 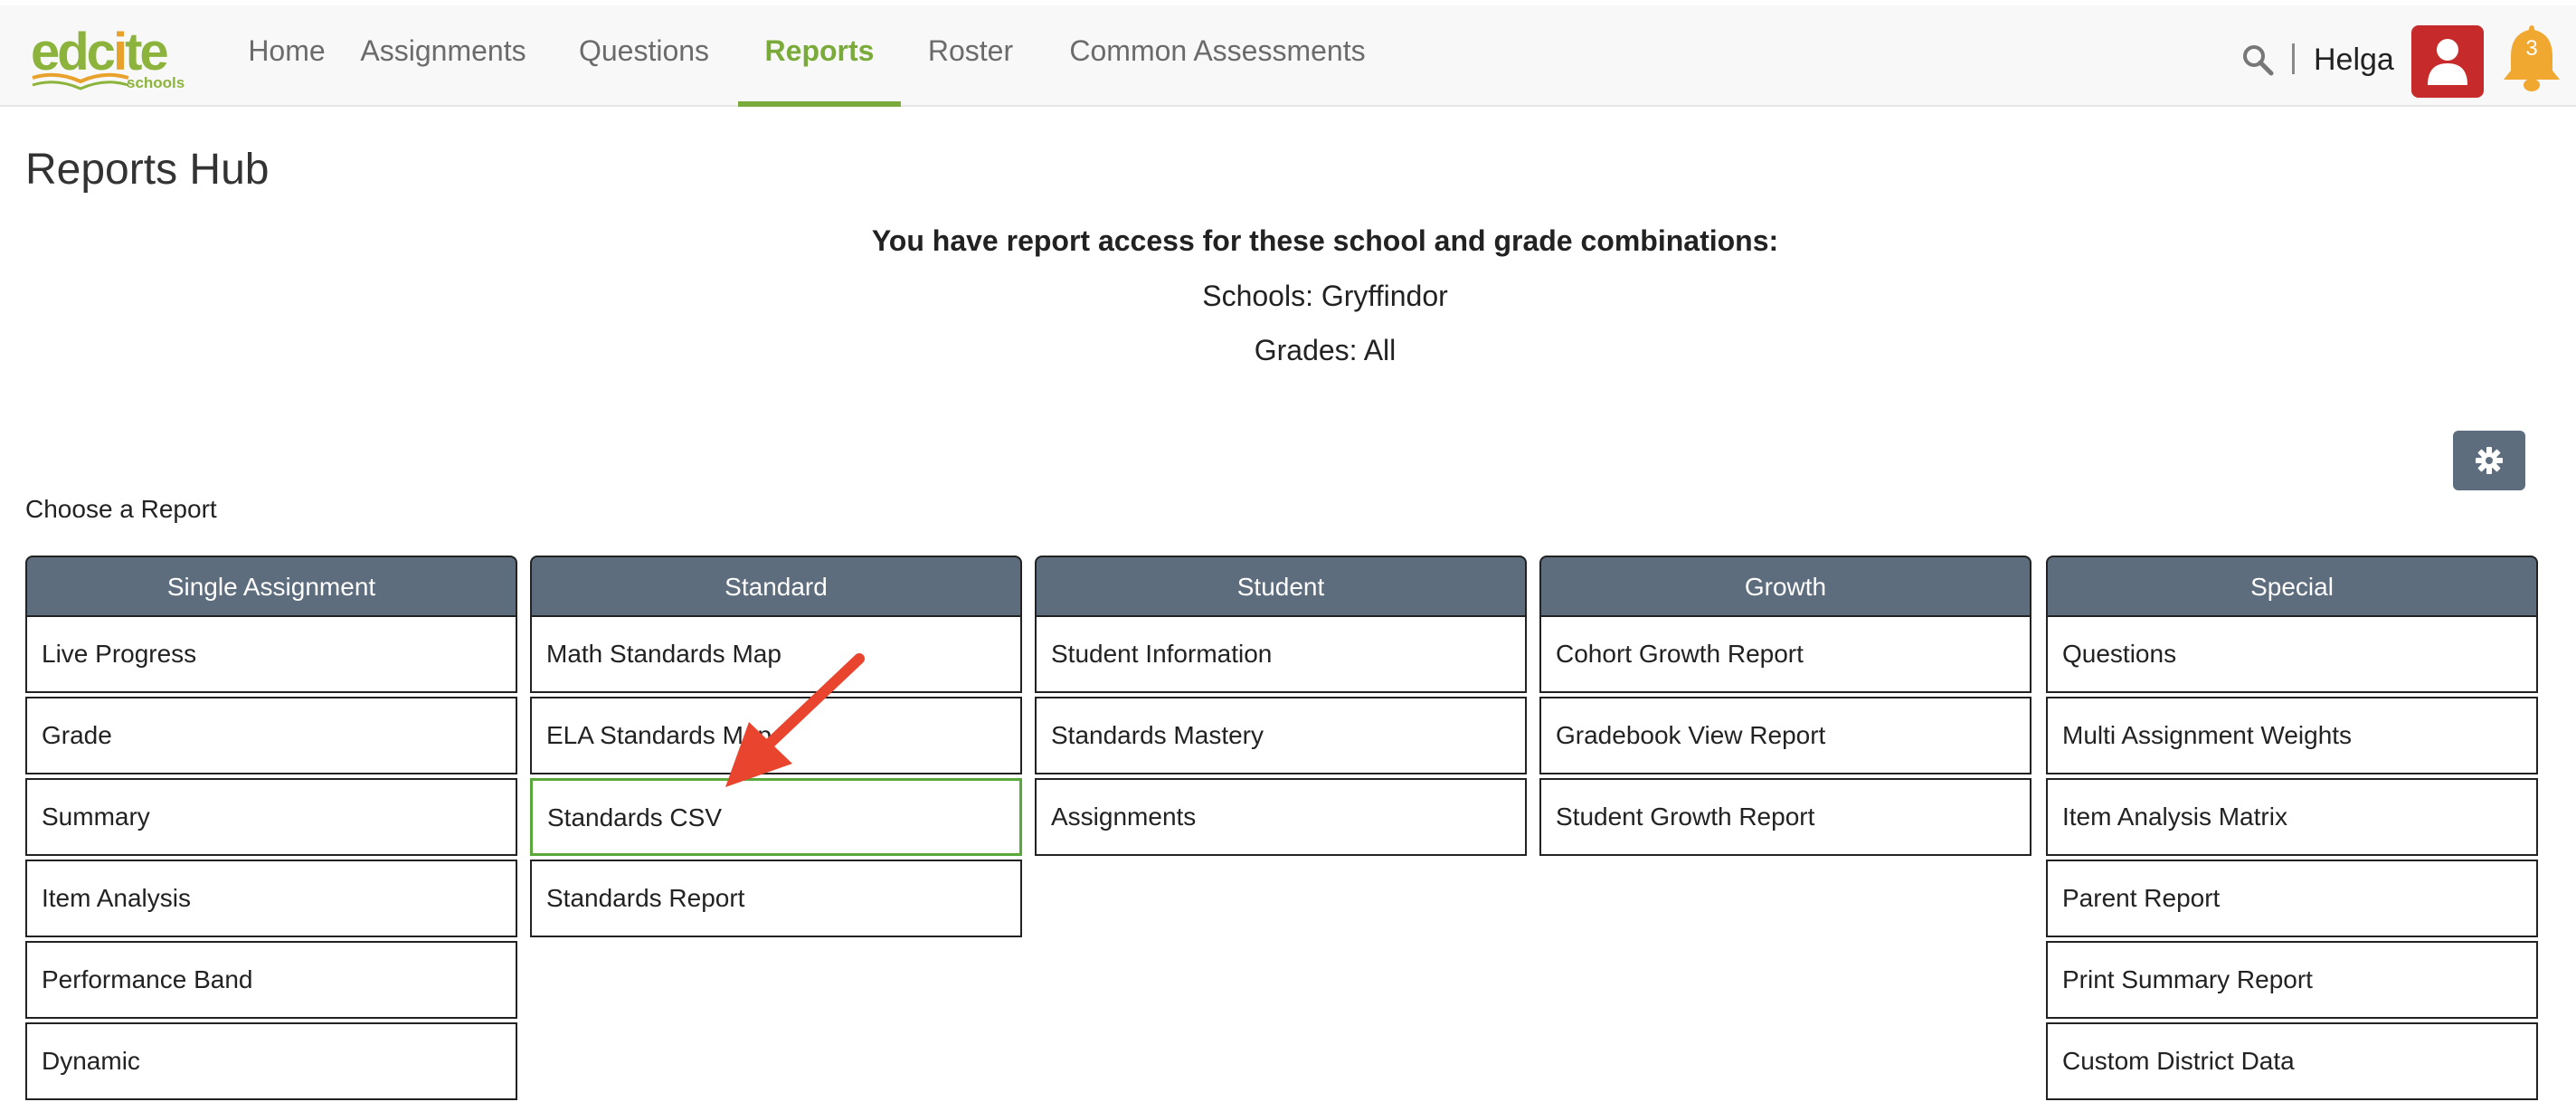 I want to click on notification-count: 3, so click(x=2532, y=48).